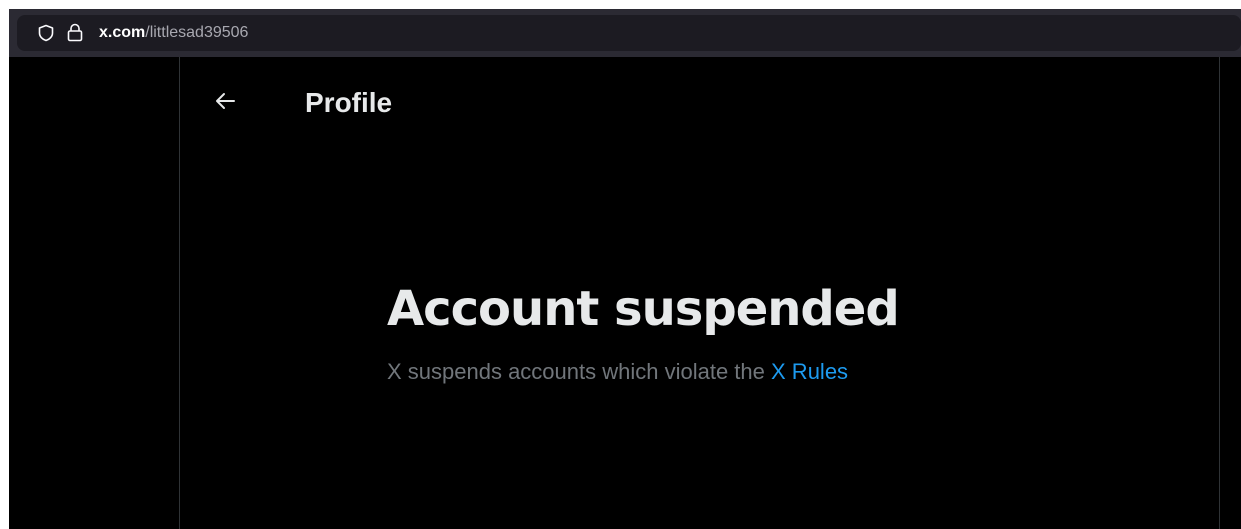 This screenshot has width=1241, height=529. What do you see at coordinates (643, 309) in the screenshot?
I see `suspended-heading: Account suspended` at bounding box center [643, 309].